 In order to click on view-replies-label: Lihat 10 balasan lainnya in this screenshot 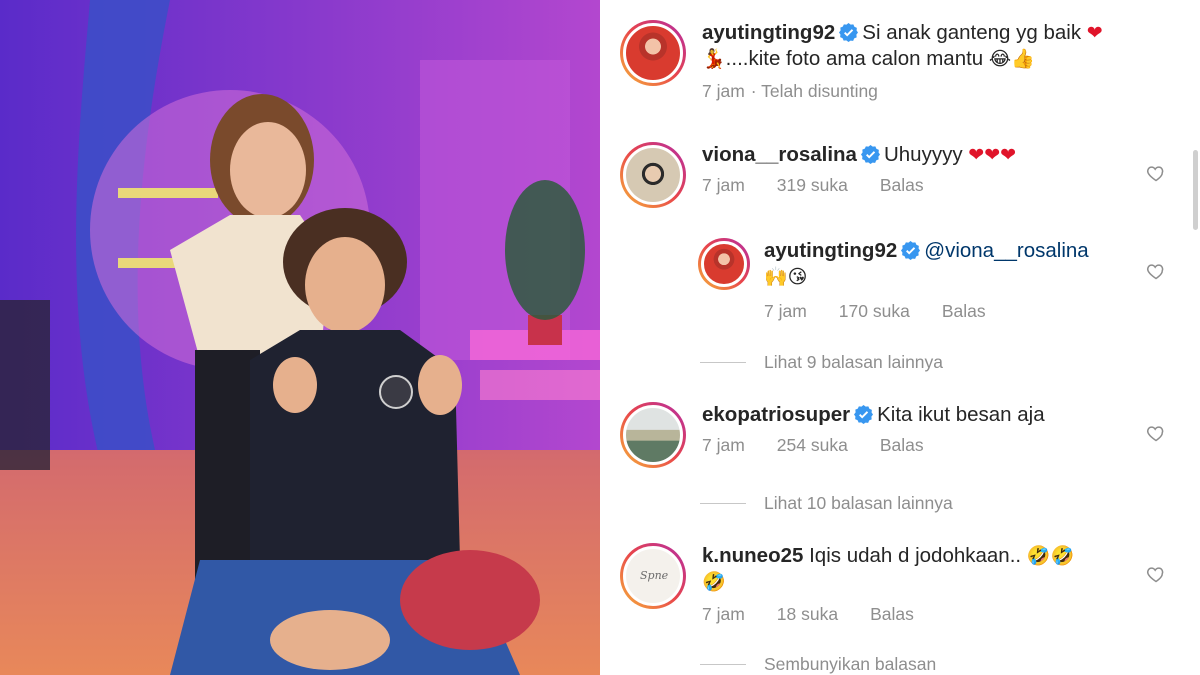, I will do `click(858, 503)`.